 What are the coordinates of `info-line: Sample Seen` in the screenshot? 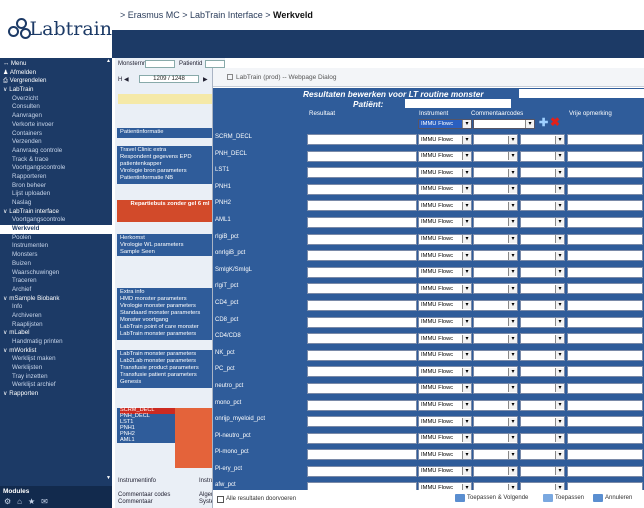 It's located at (170, 252).